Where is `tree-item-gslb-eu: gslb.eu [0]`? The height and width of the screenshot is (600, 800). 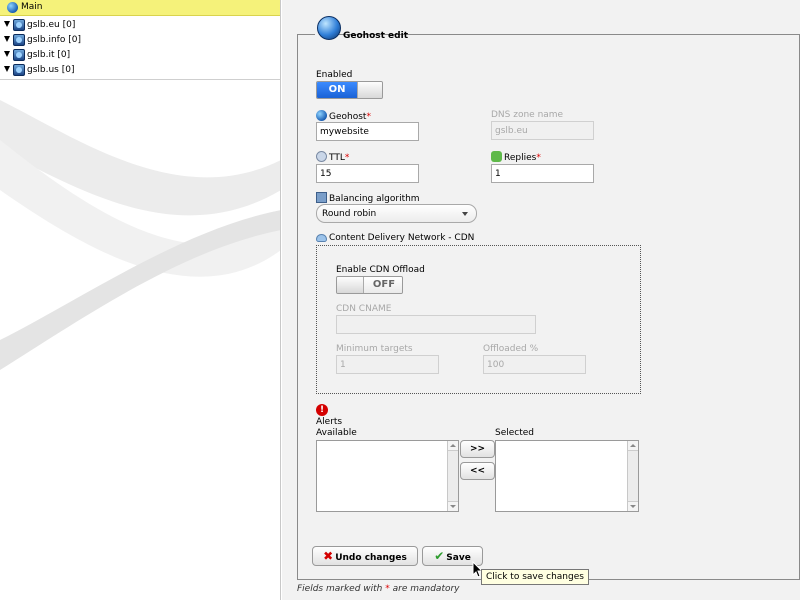 tree-item-gslb-eu: gslb.eu [0] is located at coordinates (140, 25).